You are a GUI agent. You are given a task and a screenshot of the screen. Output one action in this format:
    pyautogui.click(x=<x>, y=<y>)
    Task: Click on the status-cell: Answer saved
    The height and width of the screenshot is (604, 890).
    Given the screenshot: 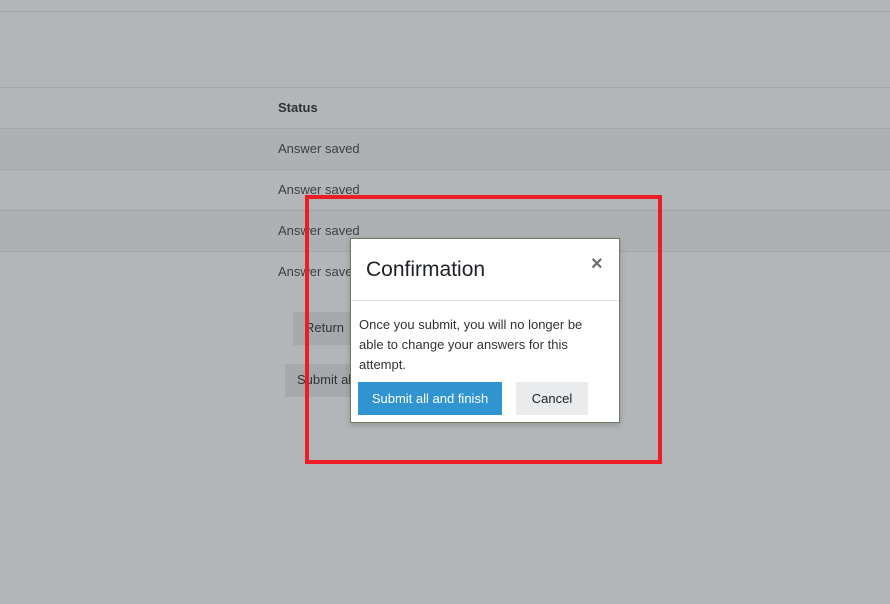 What is the action you would take?
    pyautogui.click(x=319, y=148)
    